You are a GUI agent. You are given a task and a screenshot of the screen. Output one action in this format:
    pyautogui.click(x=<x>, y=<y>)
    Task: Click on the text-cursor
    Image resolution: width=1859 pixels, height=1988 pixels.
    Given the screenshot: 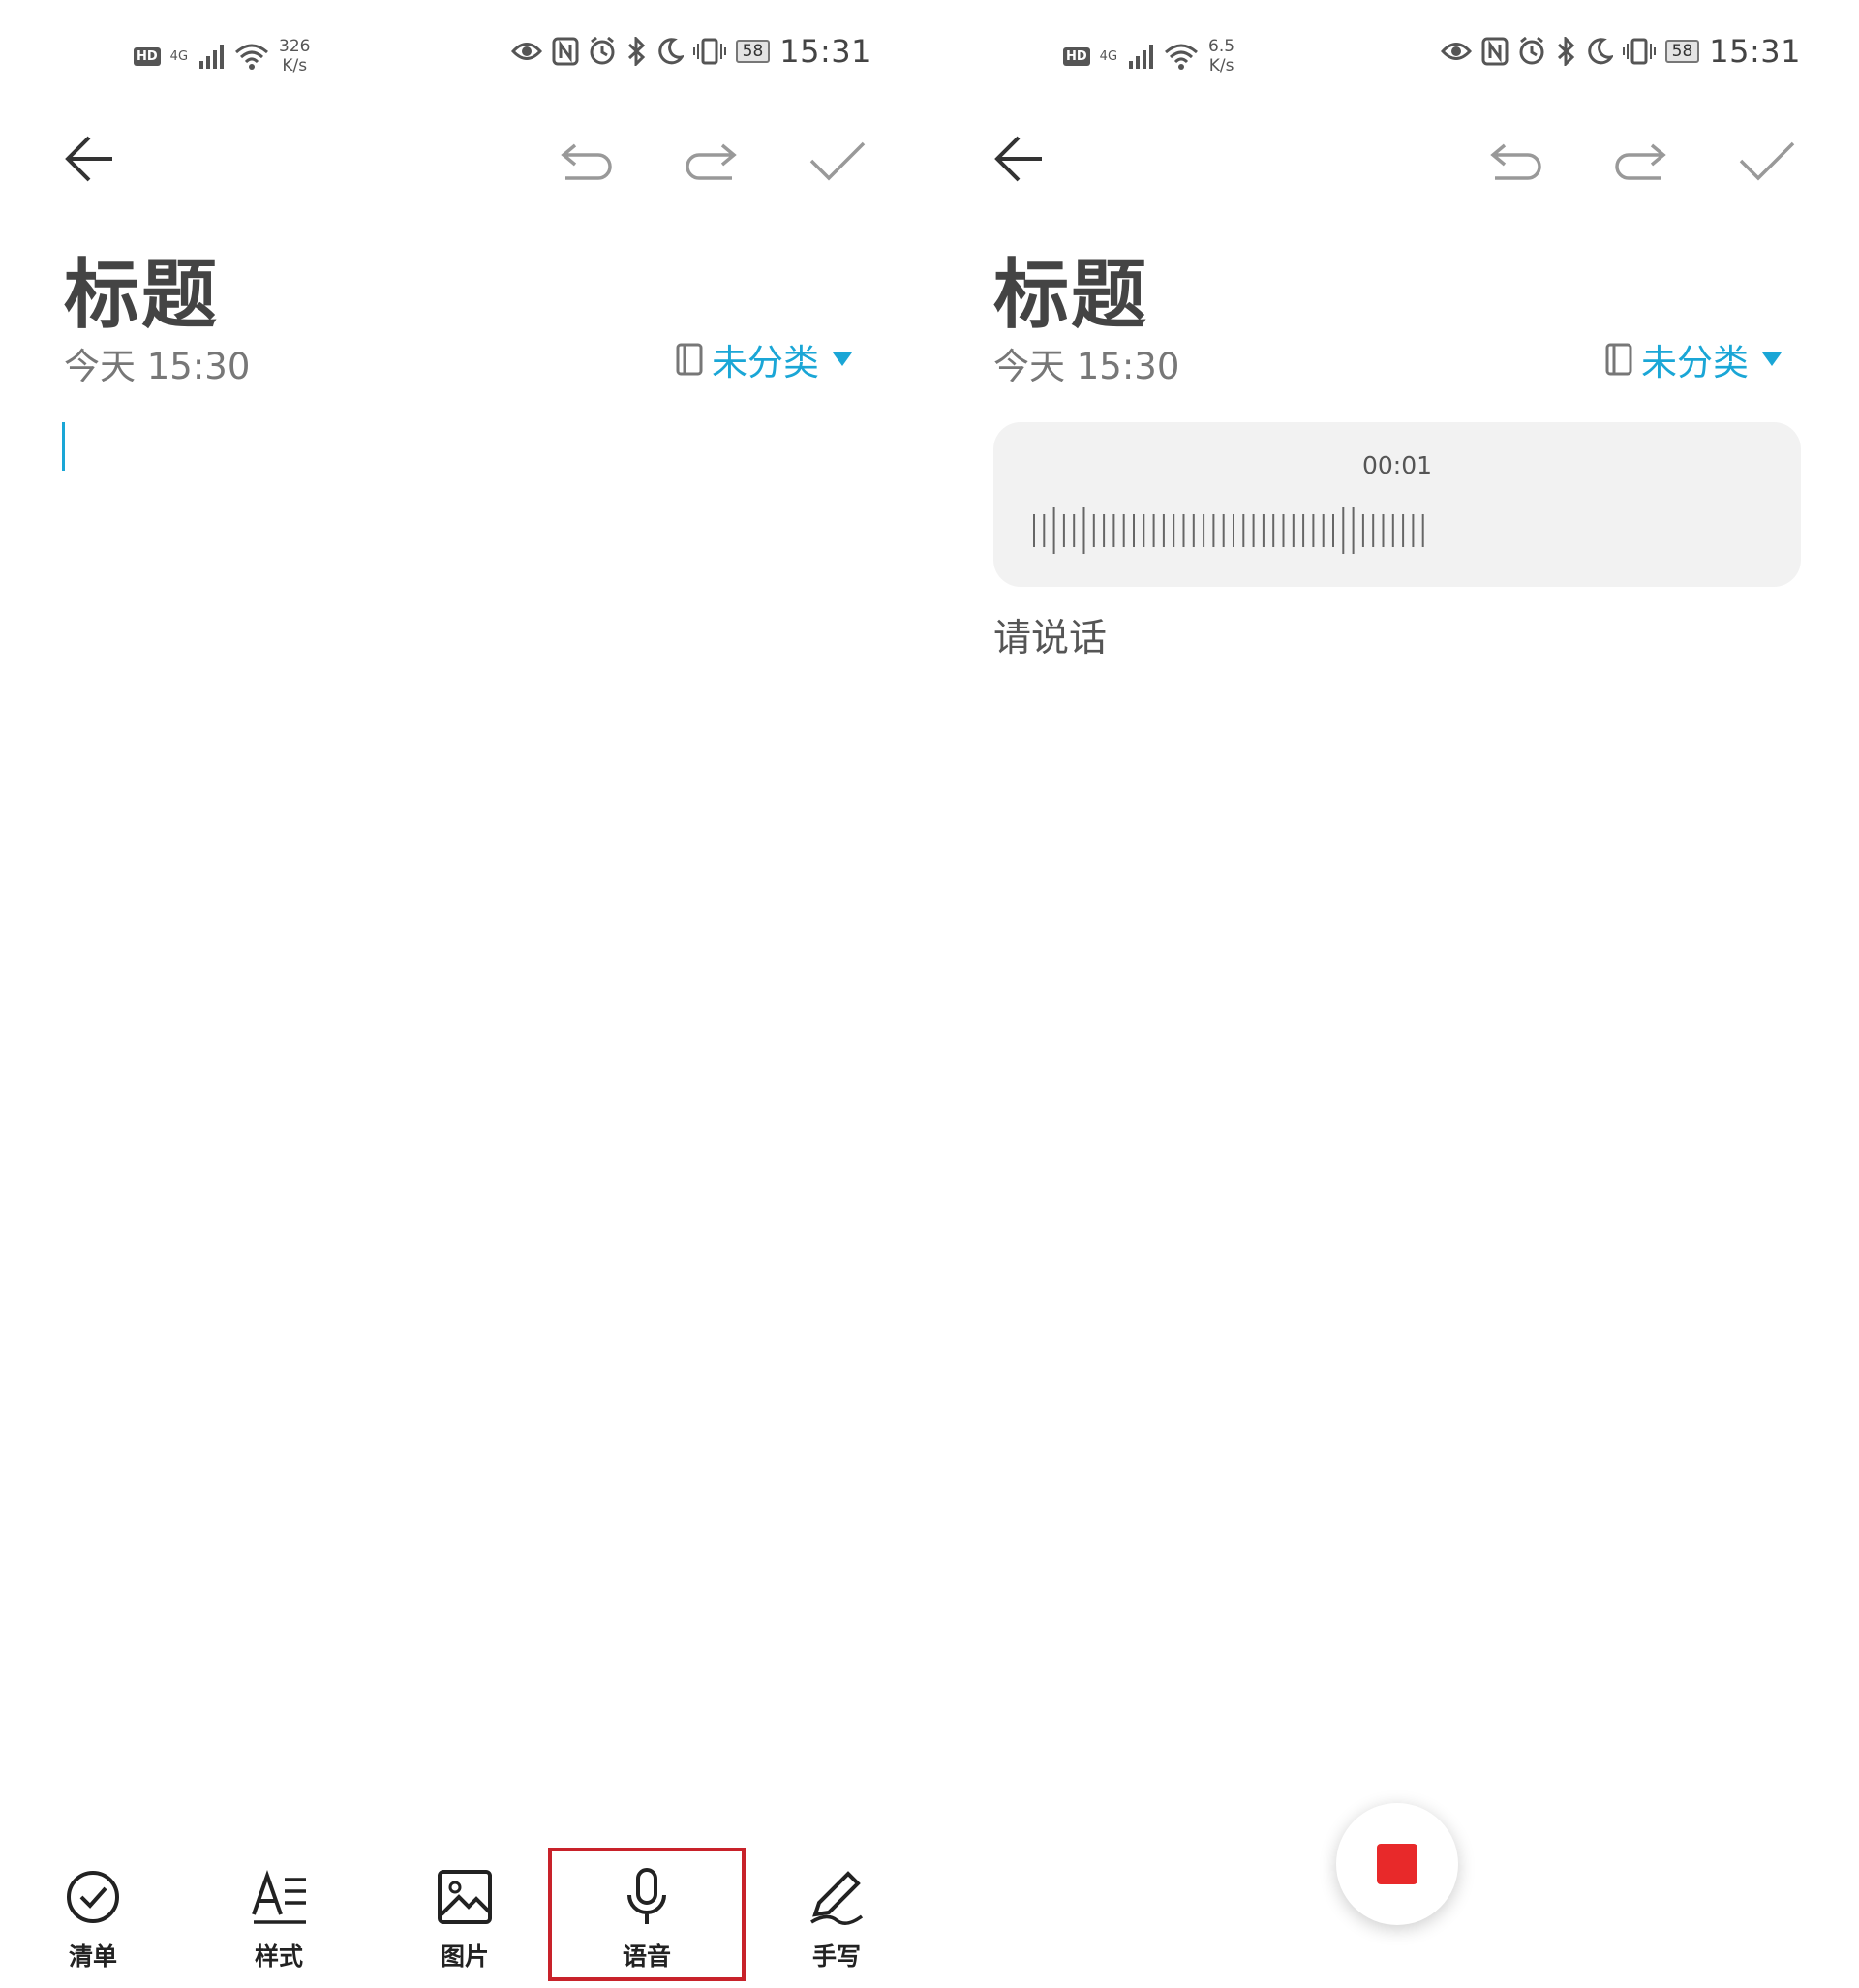 What is the action you would take?
    pyautogui.click(x=63, y=446)
    